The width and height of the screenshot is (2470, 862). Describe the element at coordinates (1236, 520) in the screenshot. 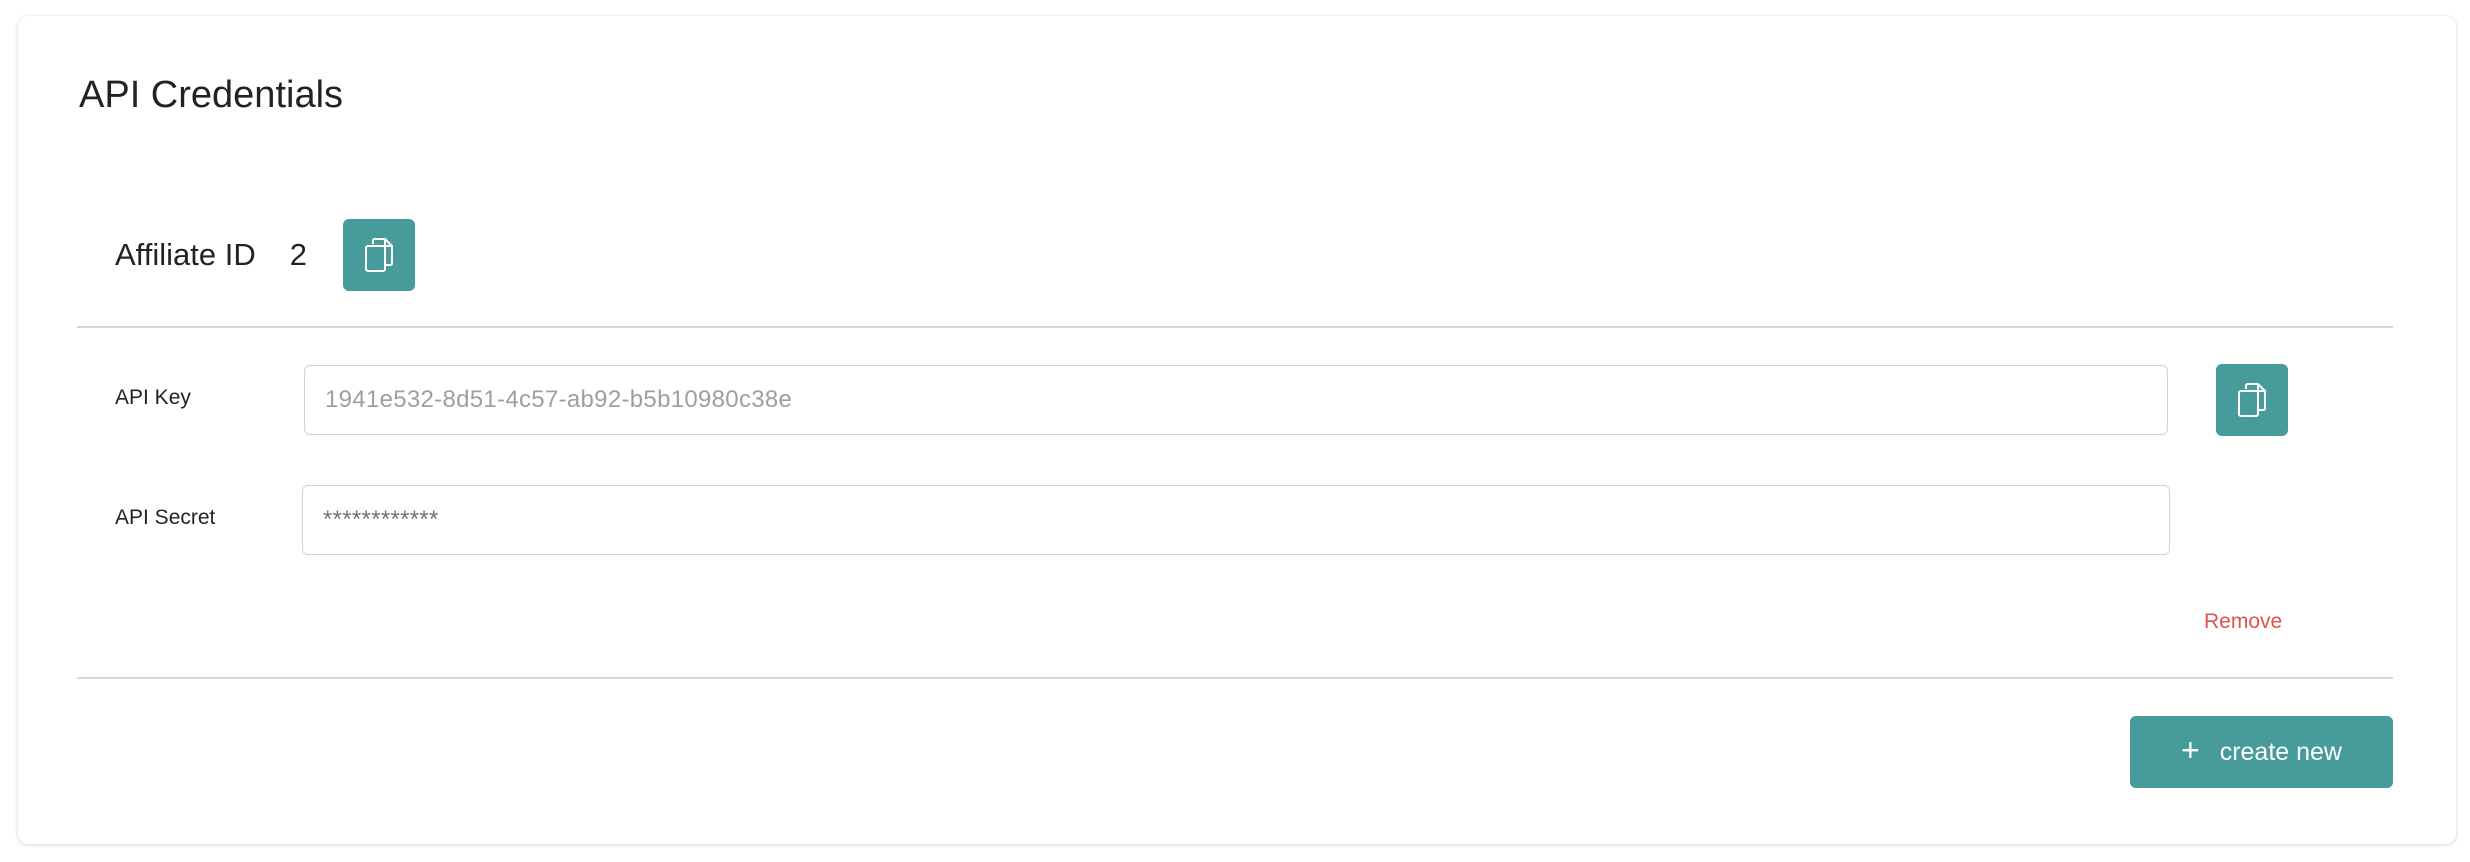

I see `api-secret-input` at that location.